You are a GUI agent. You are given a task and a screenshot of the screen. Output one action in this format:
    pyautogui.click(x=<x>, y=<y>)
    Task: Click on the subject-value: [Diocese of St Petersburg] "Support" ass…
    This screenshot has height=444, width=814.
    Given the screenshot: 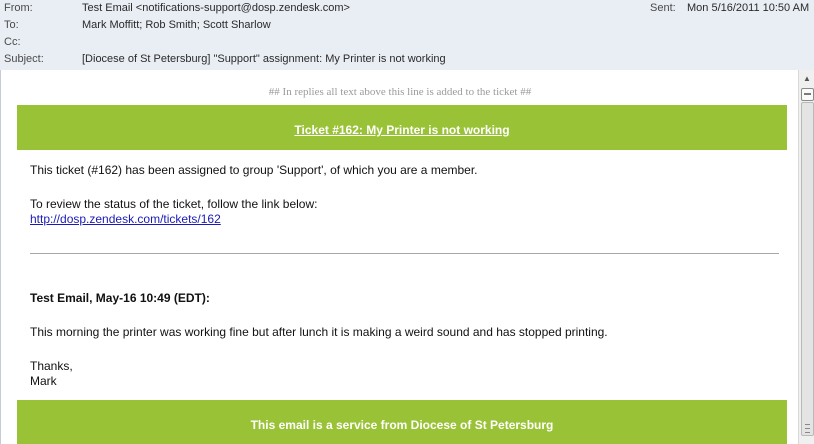 What is the action you would take?
    pyautogui.click(x=264, y=59)
    